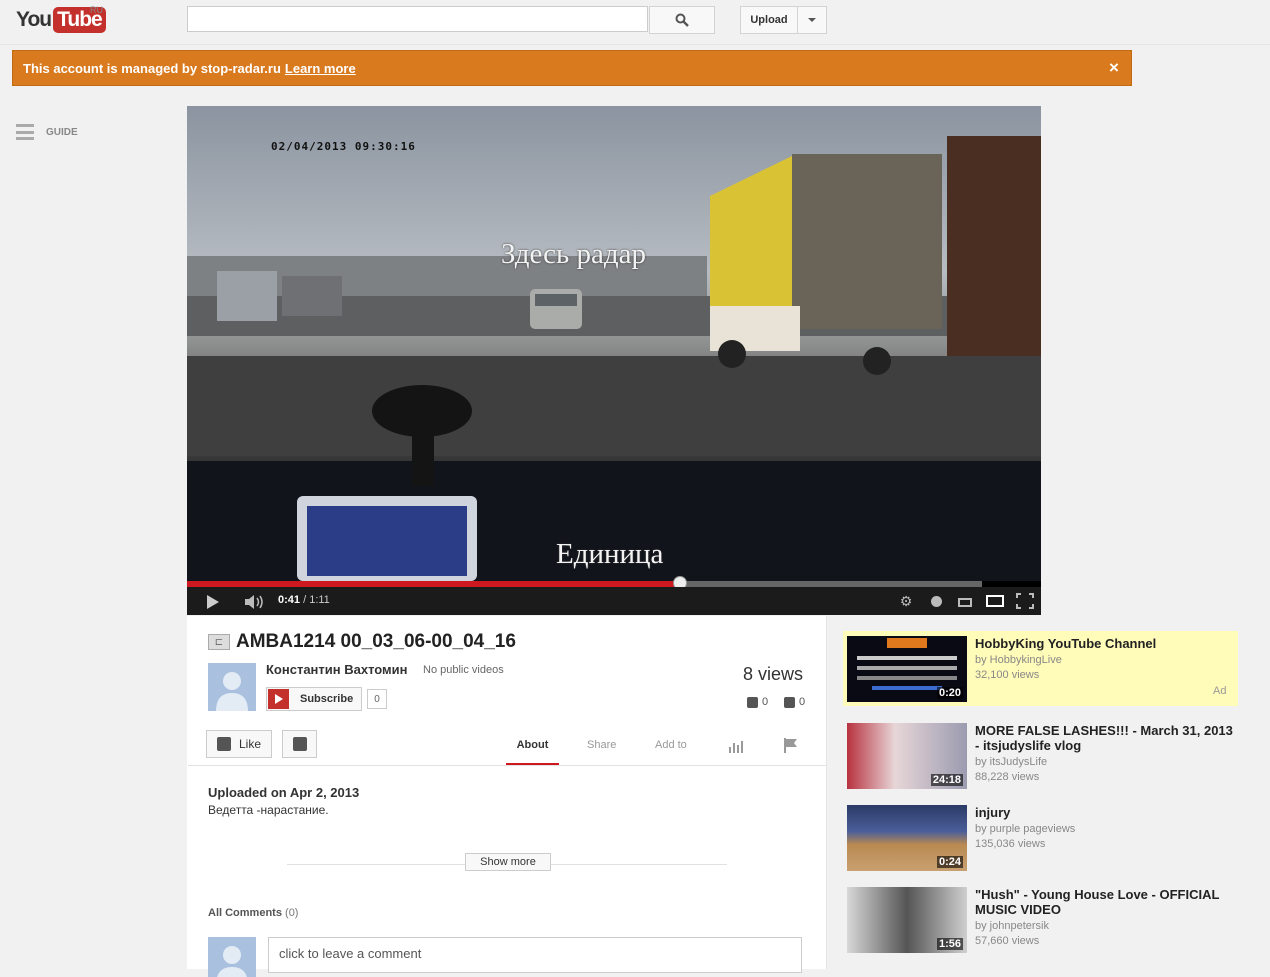 The image size is (1270, 977). I want to click on channel-name: Константин Вахтомин, so click(337, 669).